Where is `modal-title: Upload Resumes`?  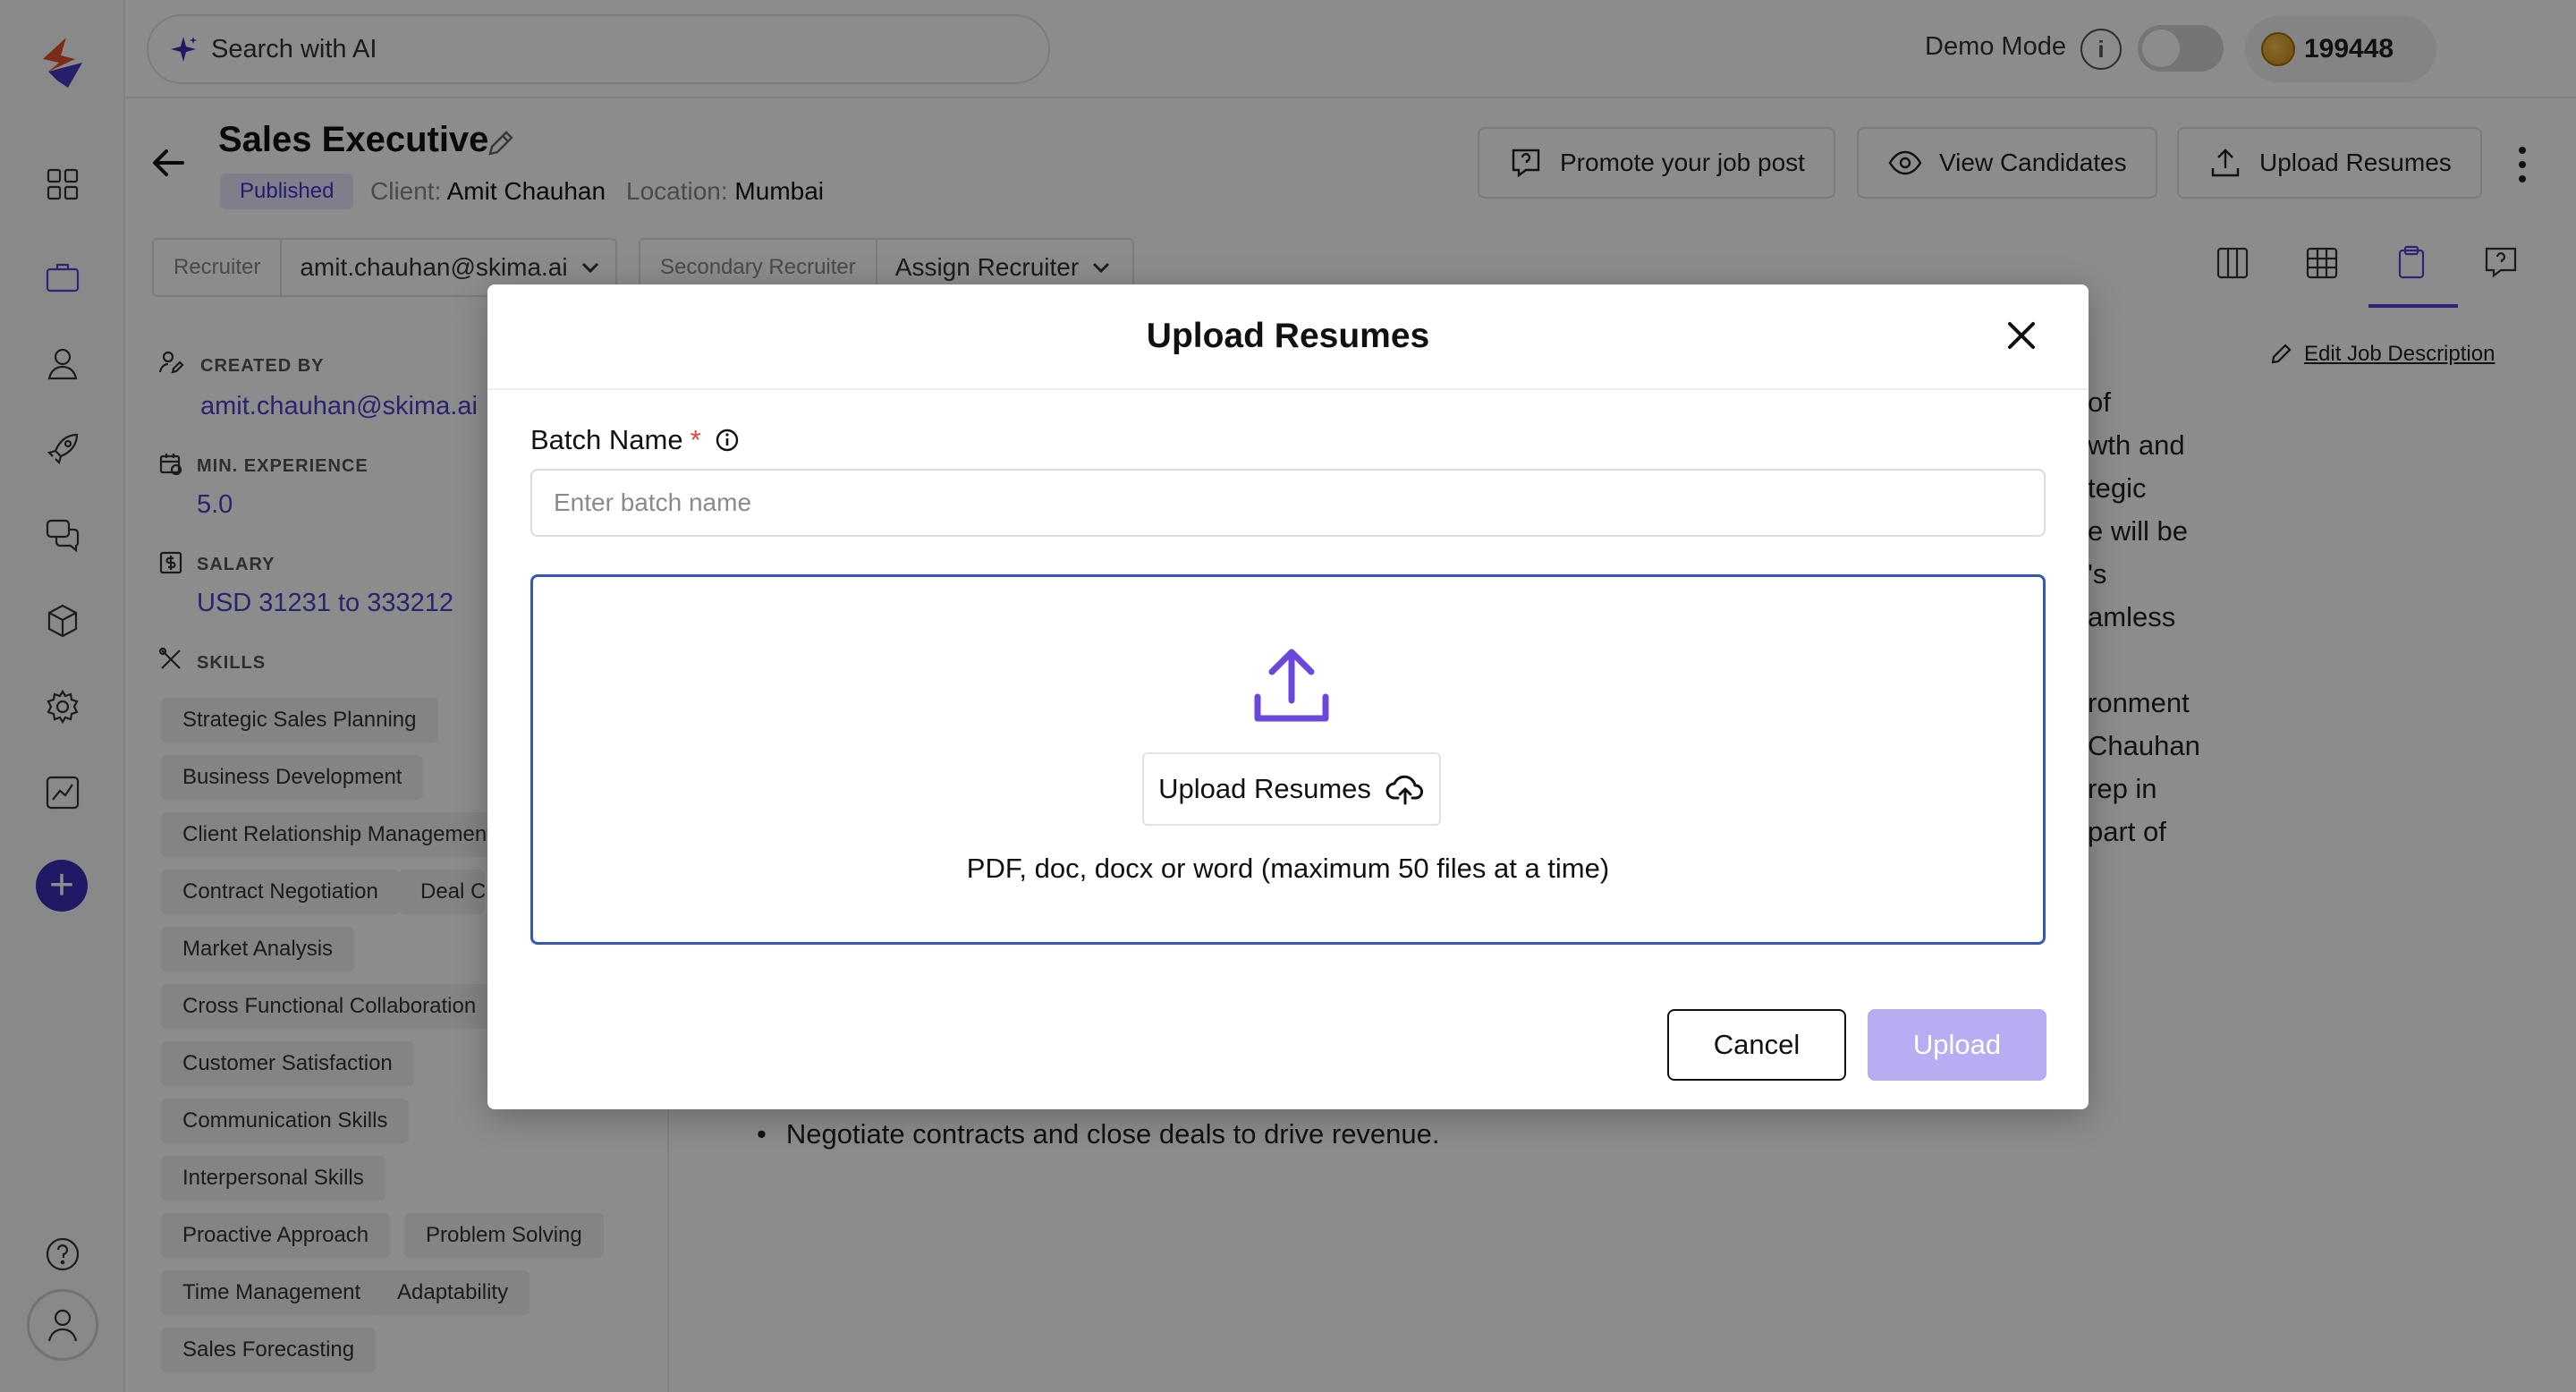
modal-title: Upload Resumes is located at coordinates (1288, 336).